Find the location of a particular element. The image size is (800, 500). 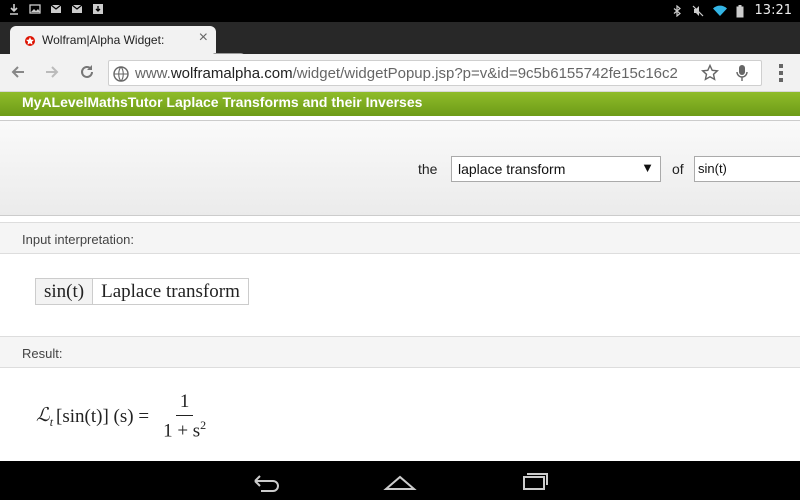

reload-icon is located at coordinates (87, 72).